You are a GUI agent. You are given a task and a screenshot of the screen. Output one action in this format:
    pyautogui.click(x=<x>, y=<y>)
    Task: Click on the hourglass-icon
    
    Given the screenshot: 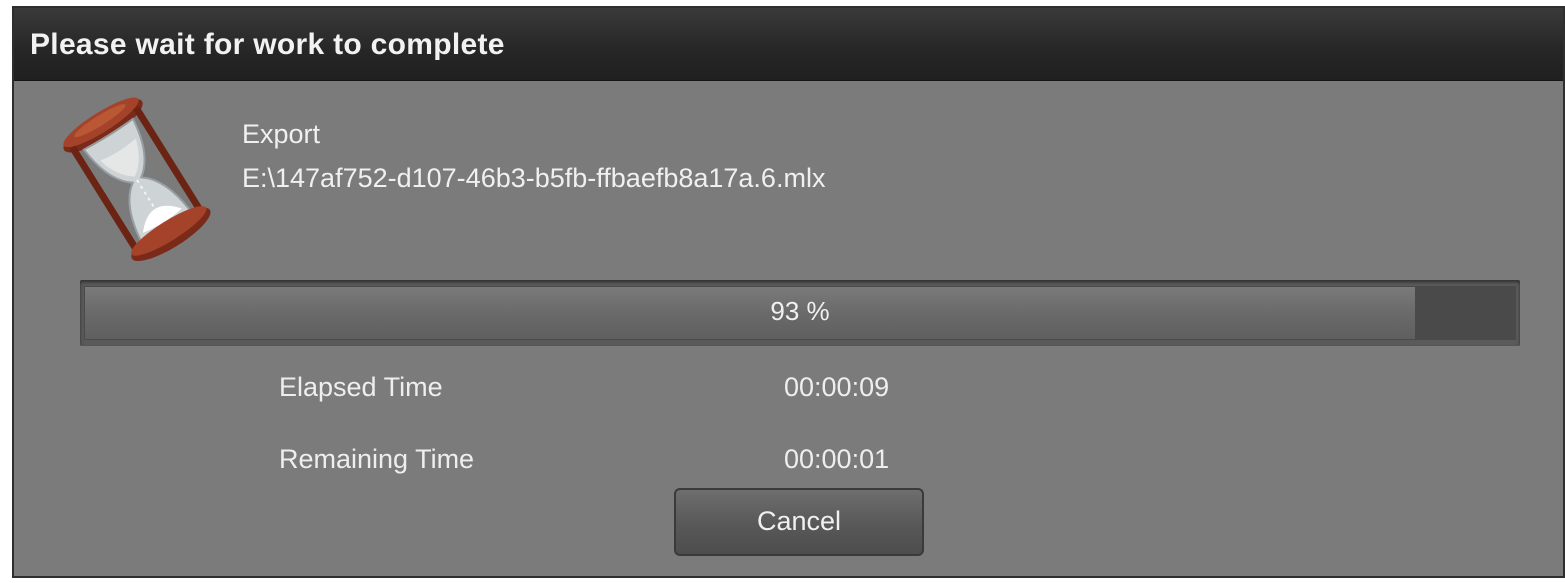 What is the action you would take?
    pyautogui.click(x=137, y=178)
    